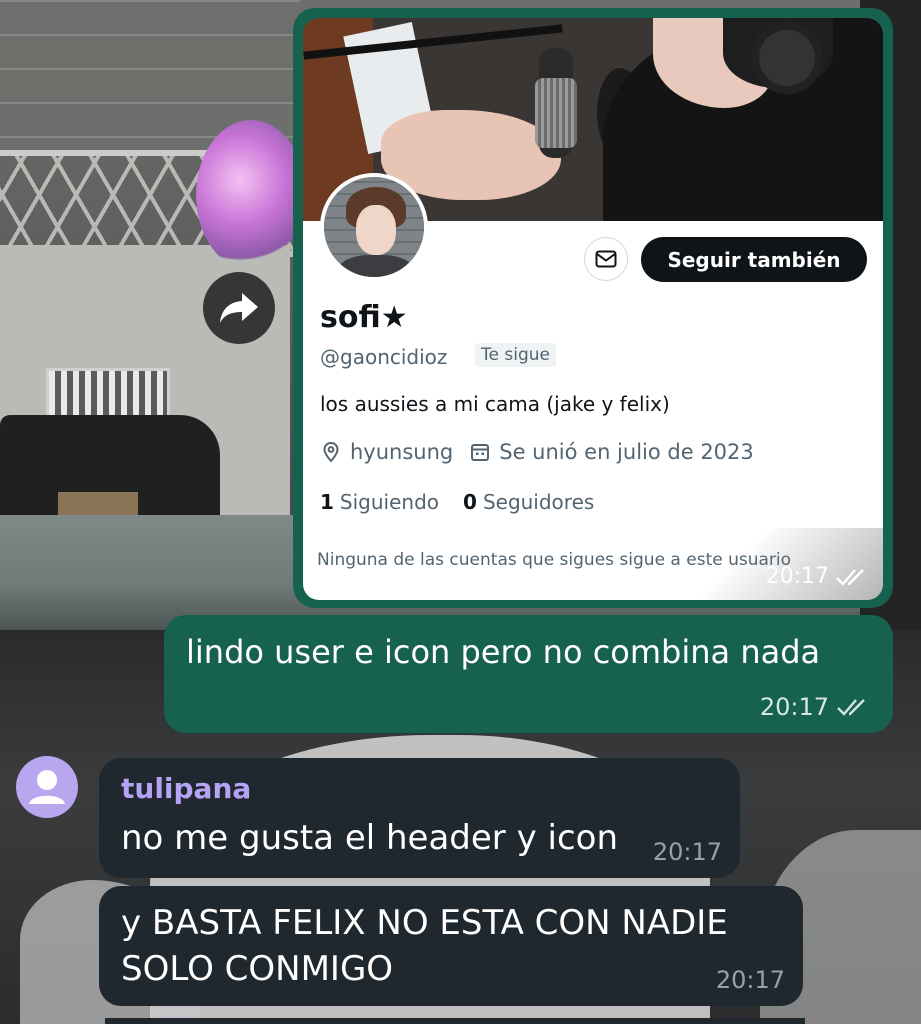 This screenshot has width=921, height=1024. I want to click on message-text: no me gusta el header y icon, so click(370, 838).